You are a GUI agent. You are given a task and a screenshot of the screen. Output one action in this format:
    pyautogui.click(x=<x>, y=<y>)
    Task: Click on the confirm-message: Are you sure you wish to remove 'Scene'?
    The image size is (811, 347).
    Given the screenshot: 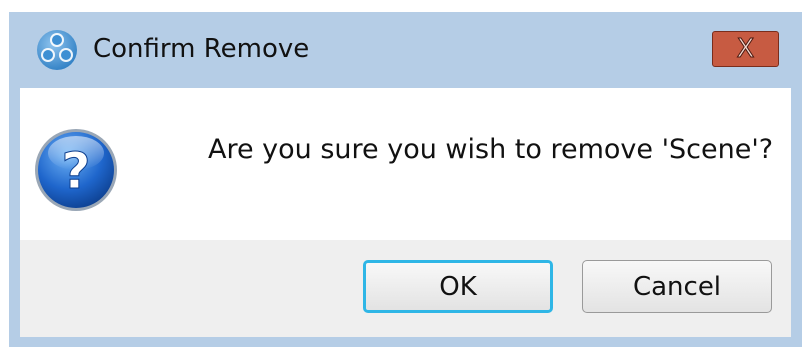 What is the action you would take?
    pyautogui.click(x=491, y=149)
    